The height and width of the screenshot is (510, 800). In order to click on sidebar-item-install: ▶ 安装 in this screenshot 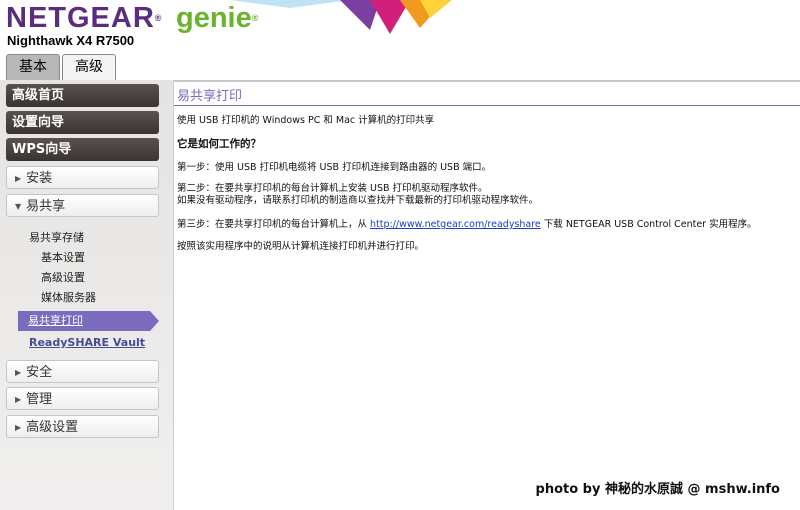, I will do `click(82, 177)`.